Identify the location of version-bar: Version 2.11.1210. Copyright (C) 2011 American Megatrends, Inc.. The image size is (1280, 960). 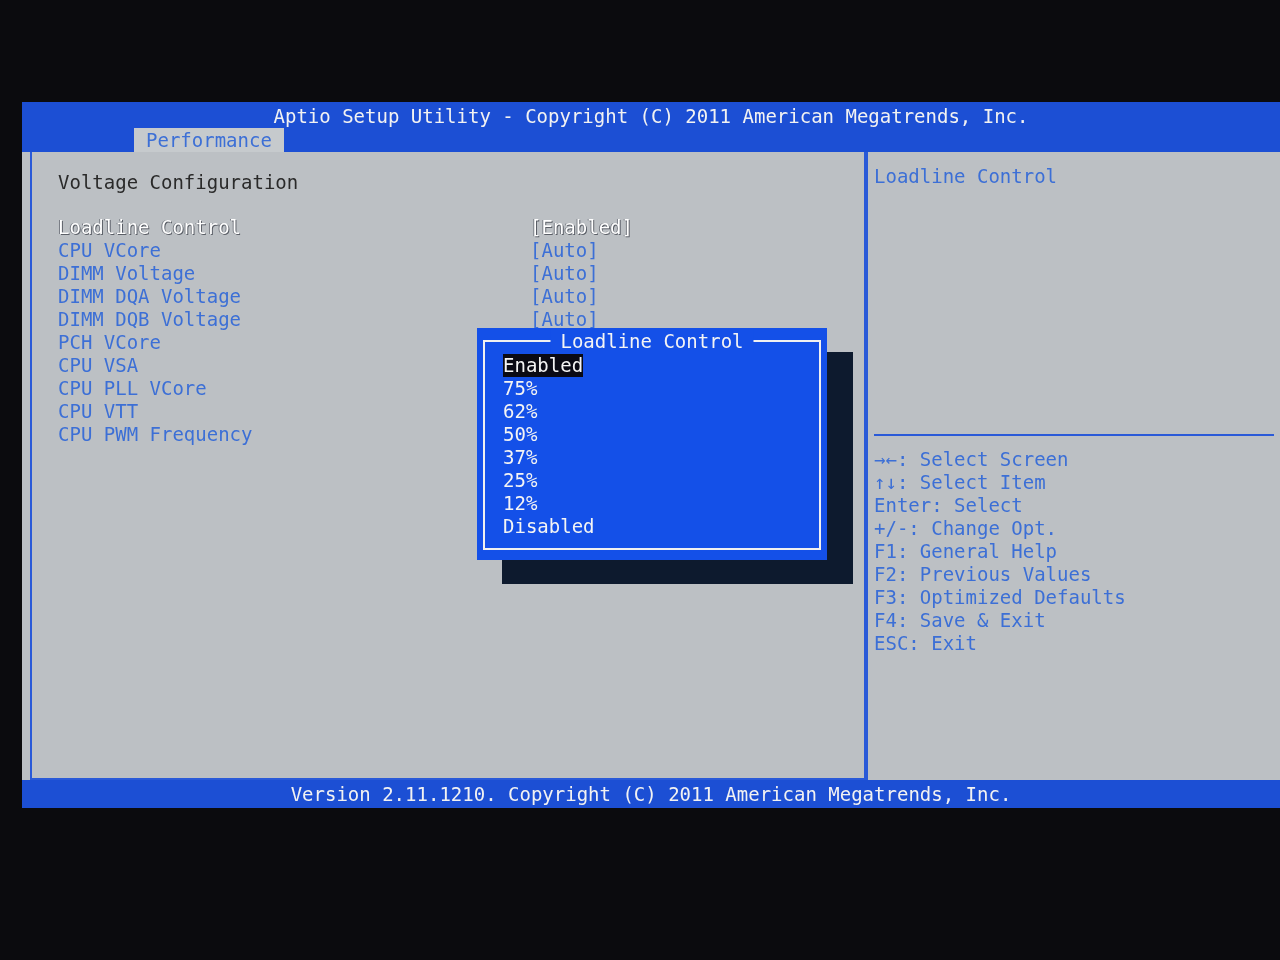
(651, 794).